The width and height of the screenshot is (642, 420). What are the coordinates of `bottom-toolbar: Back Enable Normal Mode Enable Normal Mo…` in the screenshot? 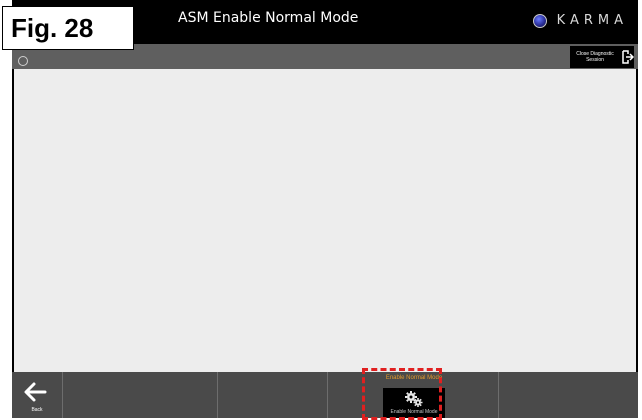 It's located at (325, 395).